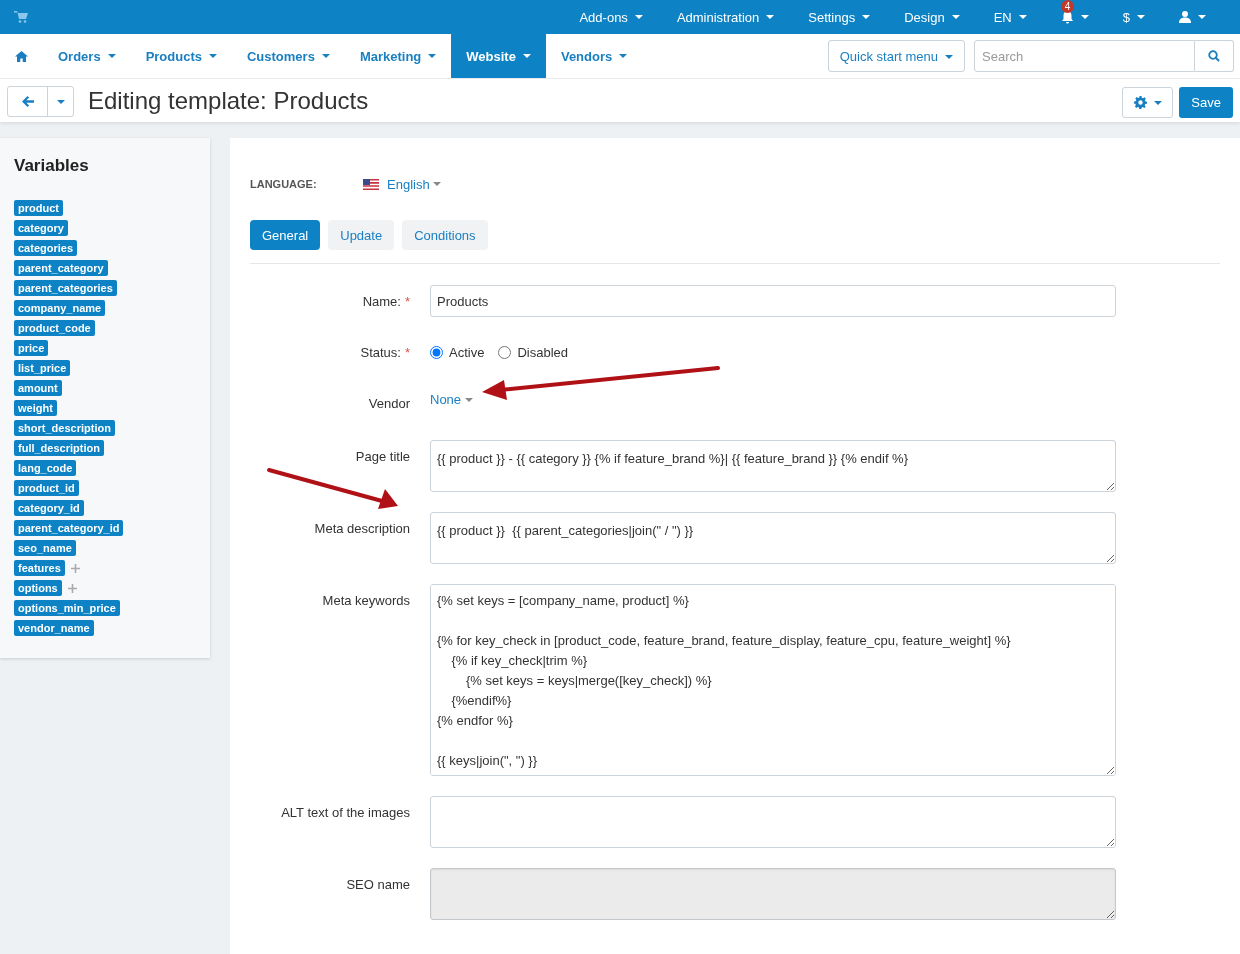 Image resolution: width=1240 pixels, height=954 pixels. Describe the element at coordinates (773, 301) in the screenshot. I see `text-field: Products` at that location.